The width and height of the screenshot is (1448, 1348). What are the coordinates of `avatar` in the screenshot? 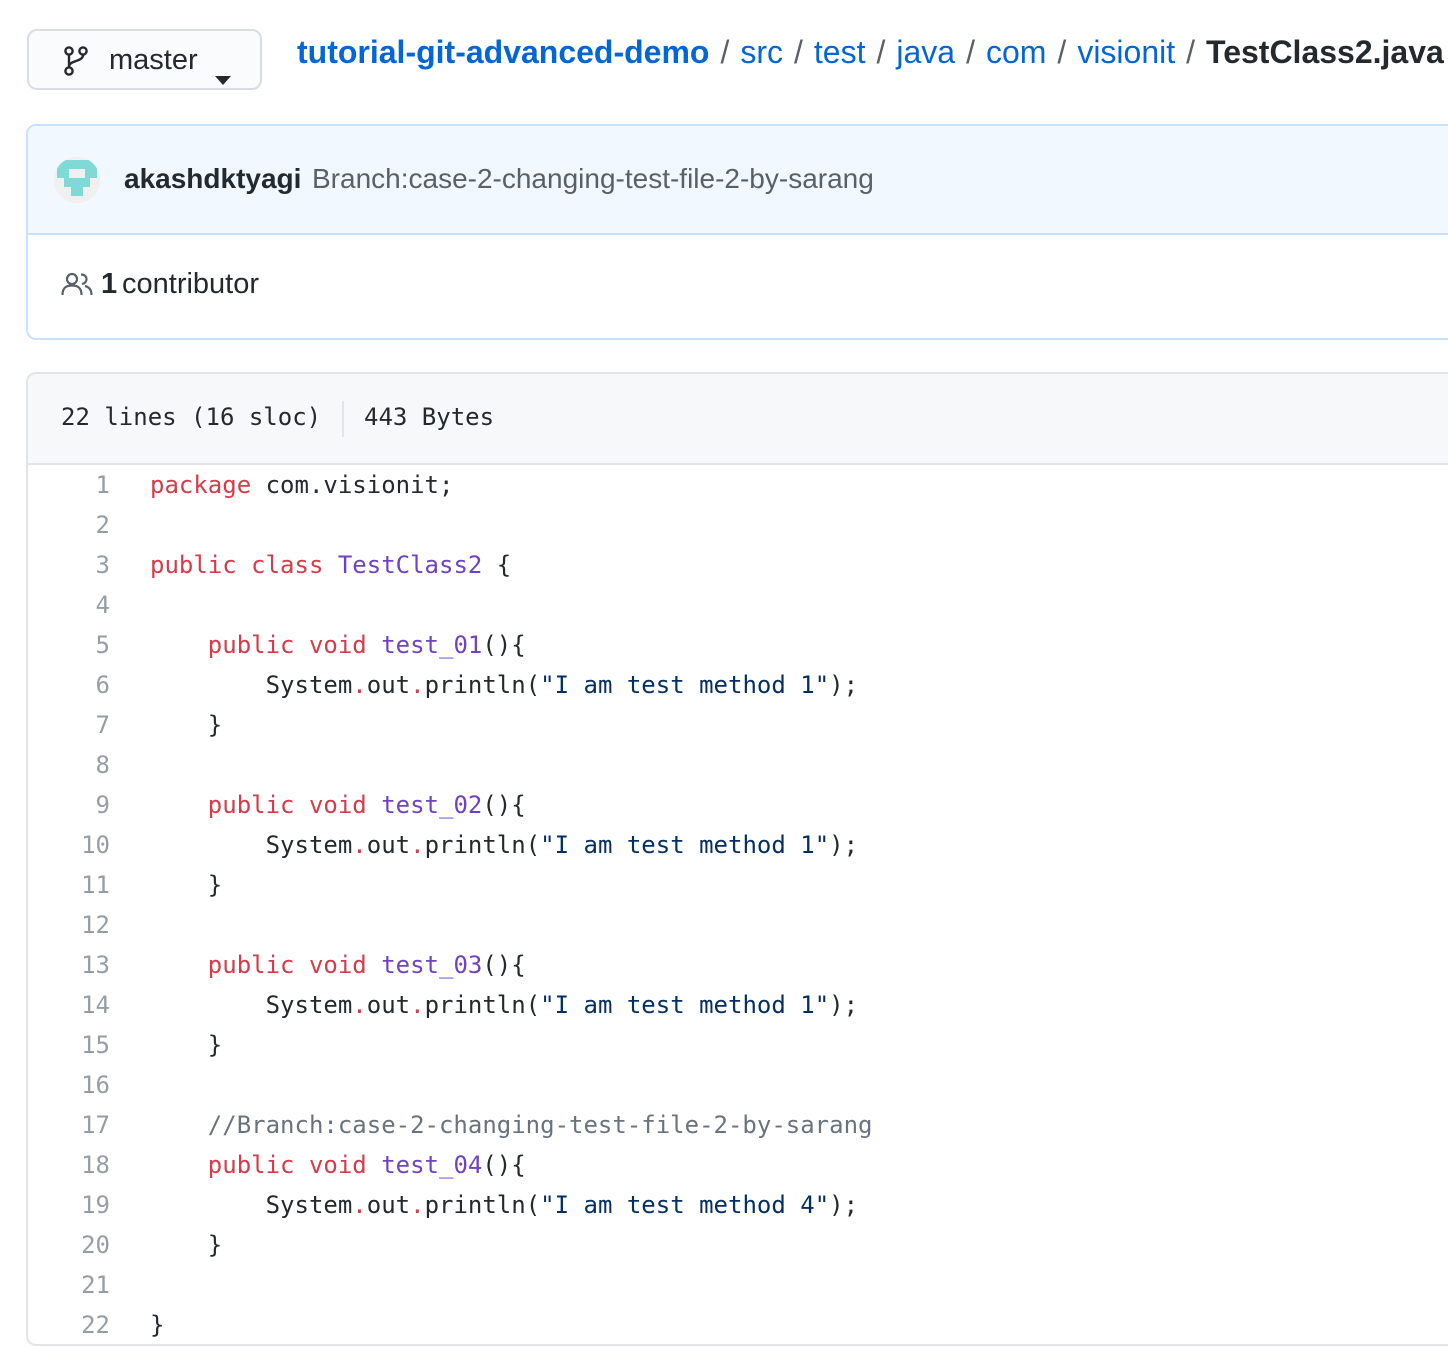 It's located at (77, 180).